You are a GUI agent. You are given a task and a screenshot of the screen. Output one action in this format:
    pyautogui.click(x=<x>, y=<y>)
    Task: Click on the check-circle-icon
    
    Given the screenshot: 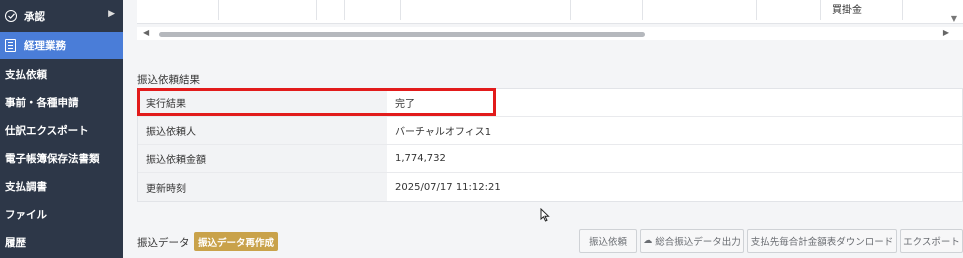 What is the action you would take?
    pyautogui.click(x=11, y=16)
    